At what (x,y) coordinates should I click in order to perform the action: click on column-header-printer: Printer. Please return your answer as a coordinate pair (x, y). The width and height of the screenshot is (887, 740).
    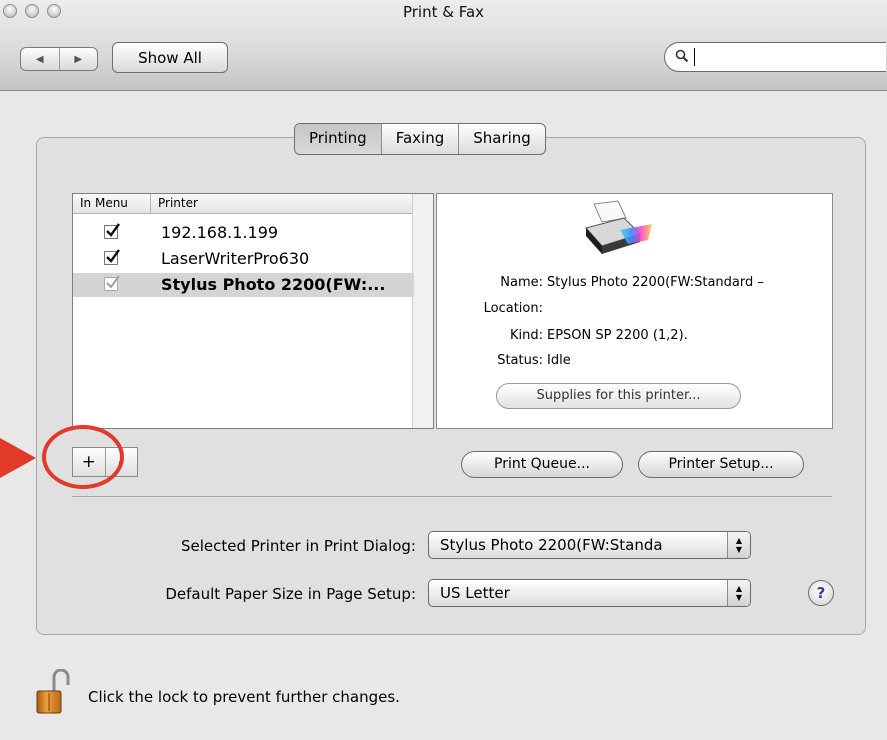
    Looking at the image, I should click on (282, 203).